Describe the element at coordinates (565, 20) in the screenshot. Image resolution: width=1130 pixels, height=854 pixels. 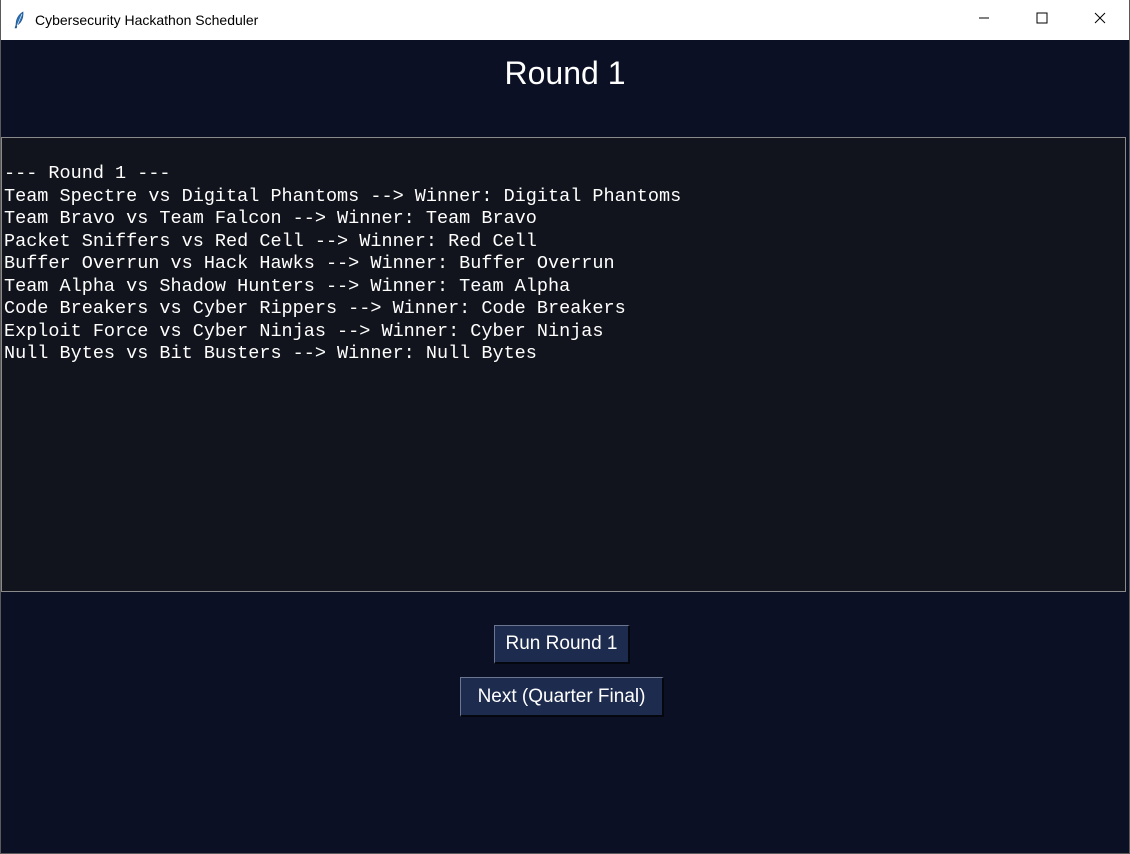
I see `title-bar: Cybersecurity Hackathon Scheduler` at that location.